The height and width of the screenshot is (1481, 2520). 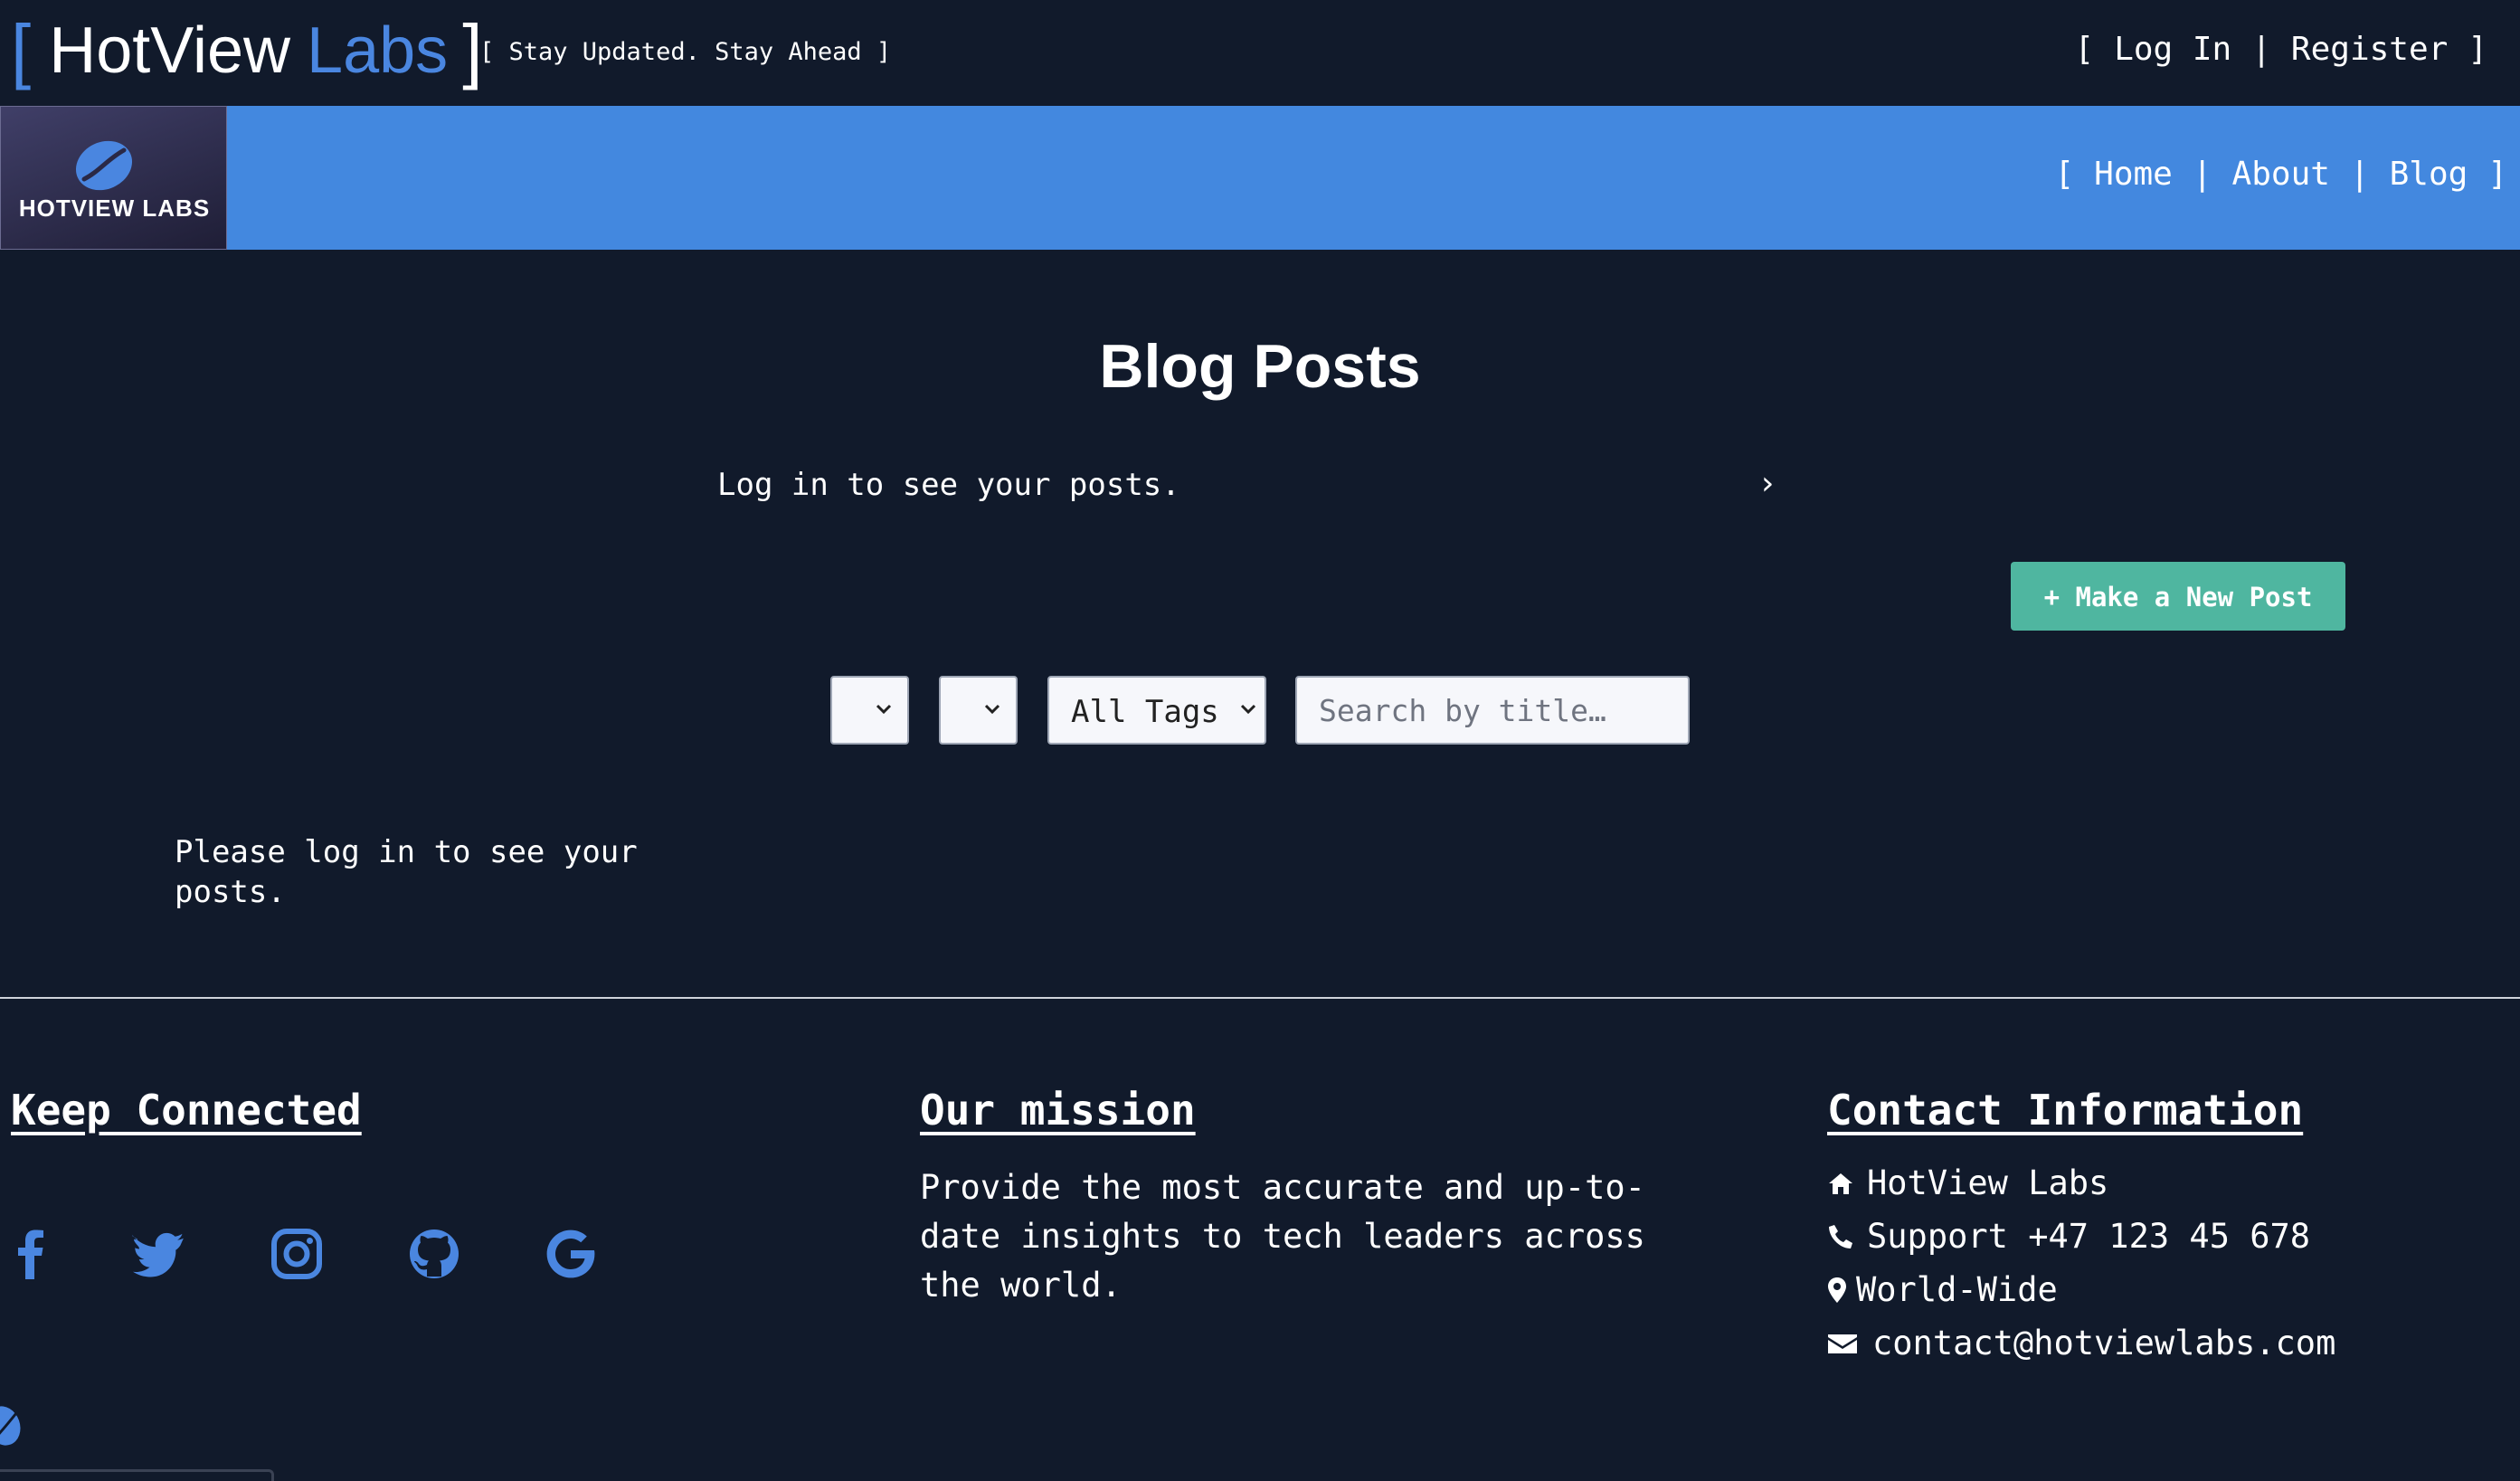 What do you see at coordinates (2497, 174) in the screenshot?
I see `nav-bracket-close: ]` at bounding box center [2497, 174].